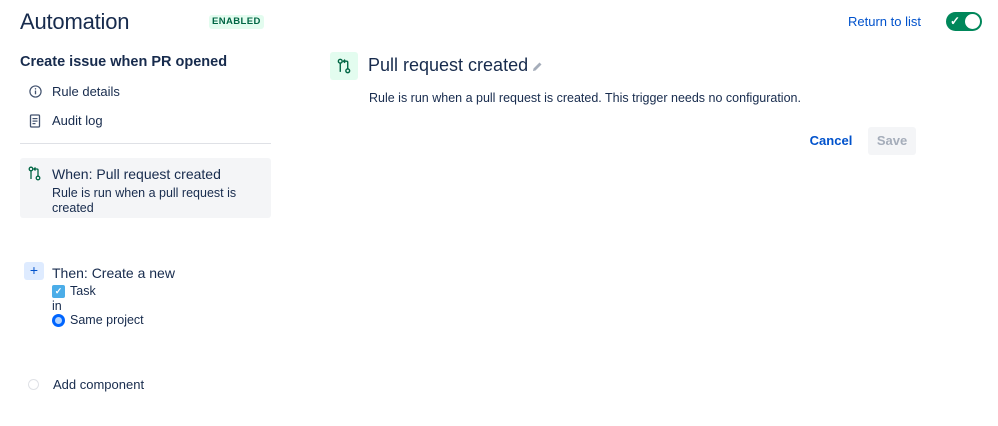 Image resolution: width=998 pixels, height=426 pixels. Describe the element at coordinates (57, 306) in the screenshot. I see `action-connector: in` at that location.